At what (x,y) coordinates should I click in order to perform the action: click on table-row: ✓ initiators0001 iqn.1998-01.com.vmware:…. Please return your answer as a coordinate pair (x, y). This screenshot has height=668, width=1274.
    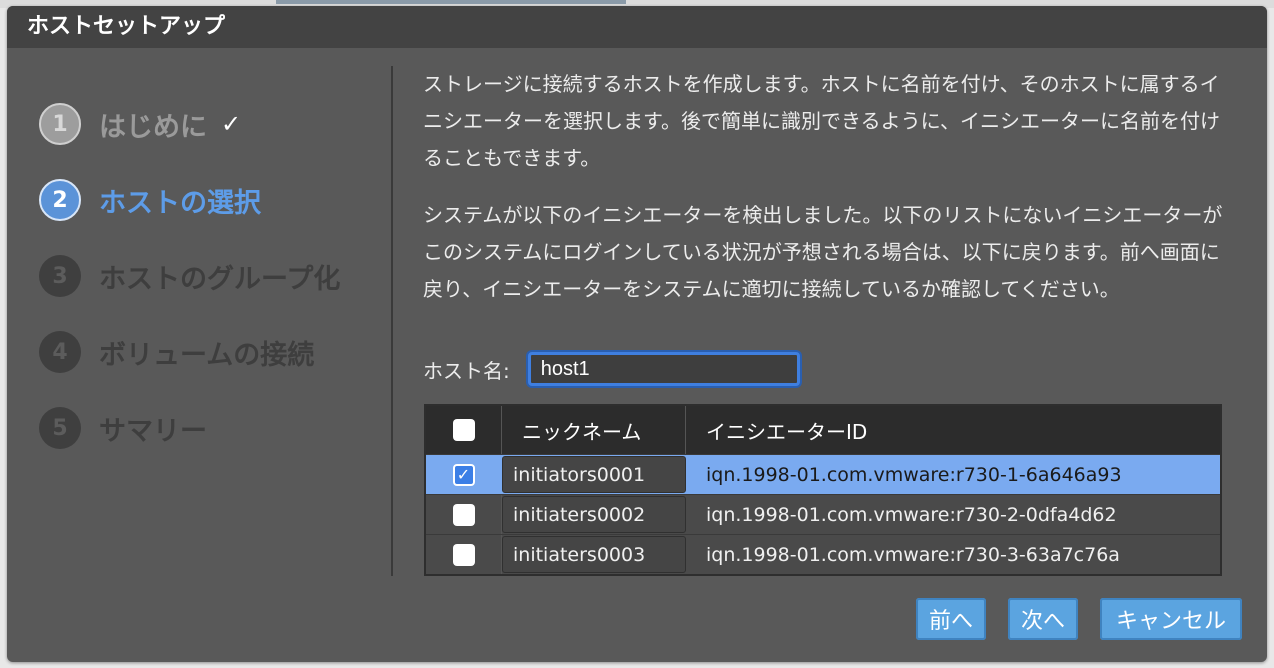
    Looking at the image, I should click on (823, 474).